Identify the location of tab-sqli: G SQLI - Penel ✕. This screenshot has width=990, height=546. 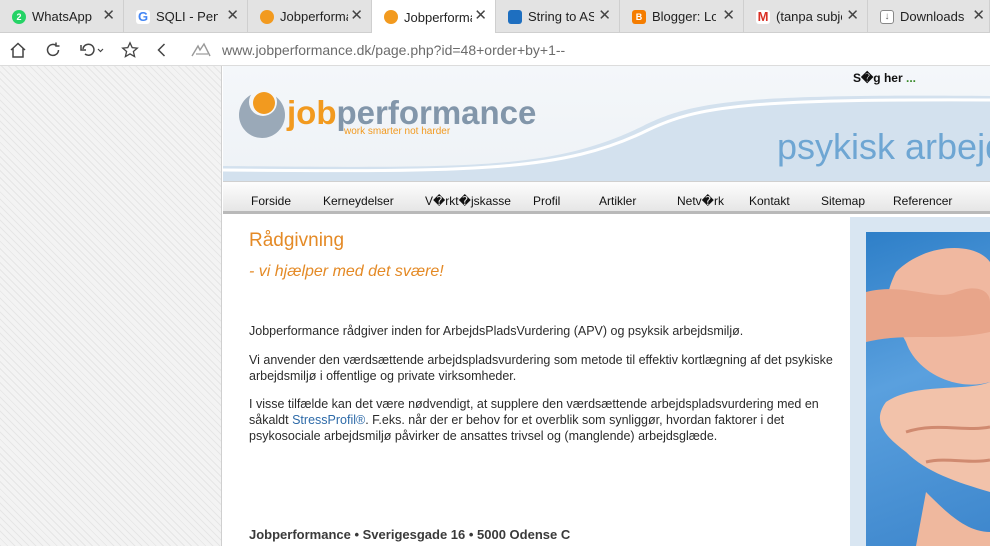
(186, 16).